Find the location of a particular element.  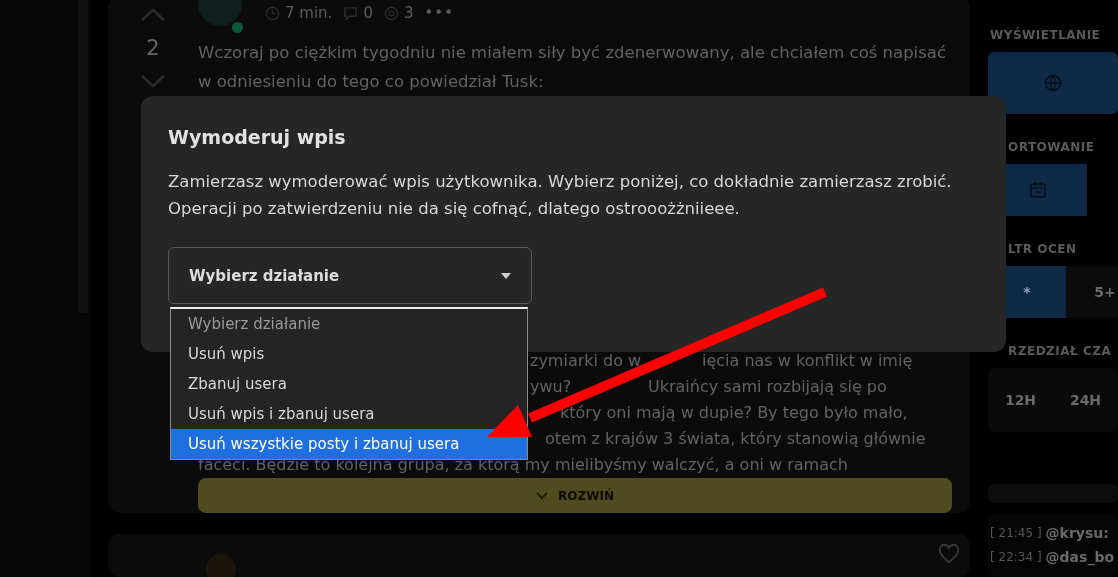

more-menu: ••• is located at coordinates (439, 13).